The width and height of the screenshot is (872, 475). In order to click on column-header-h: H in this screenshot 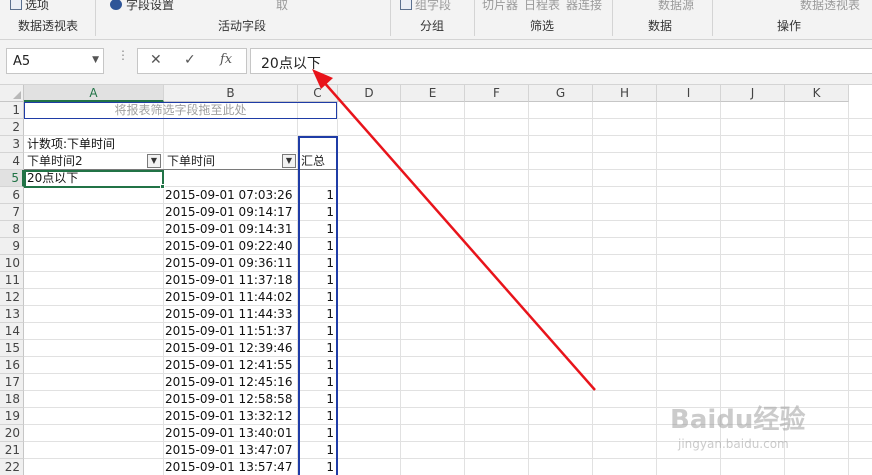, I will do `click(625, 93)`.